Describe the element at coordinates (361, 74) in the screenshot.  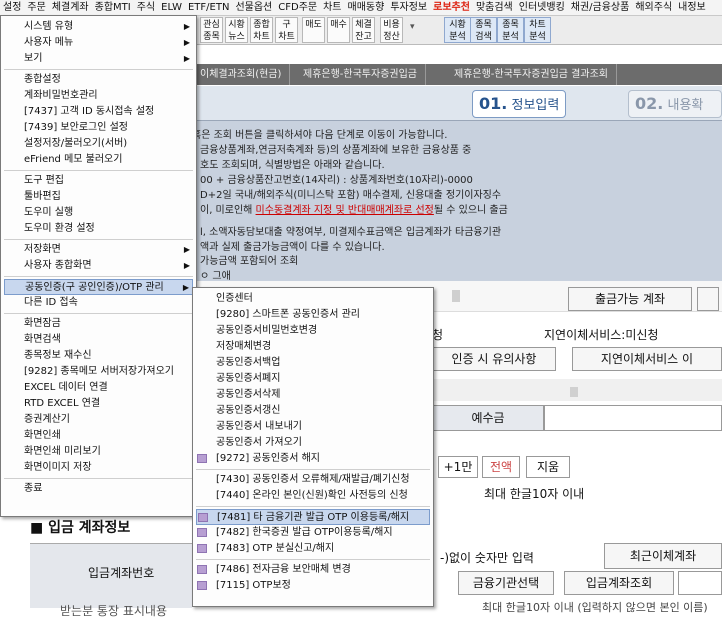
I see `tab-1: 제휴은행-한국투자증권입금` at that location.